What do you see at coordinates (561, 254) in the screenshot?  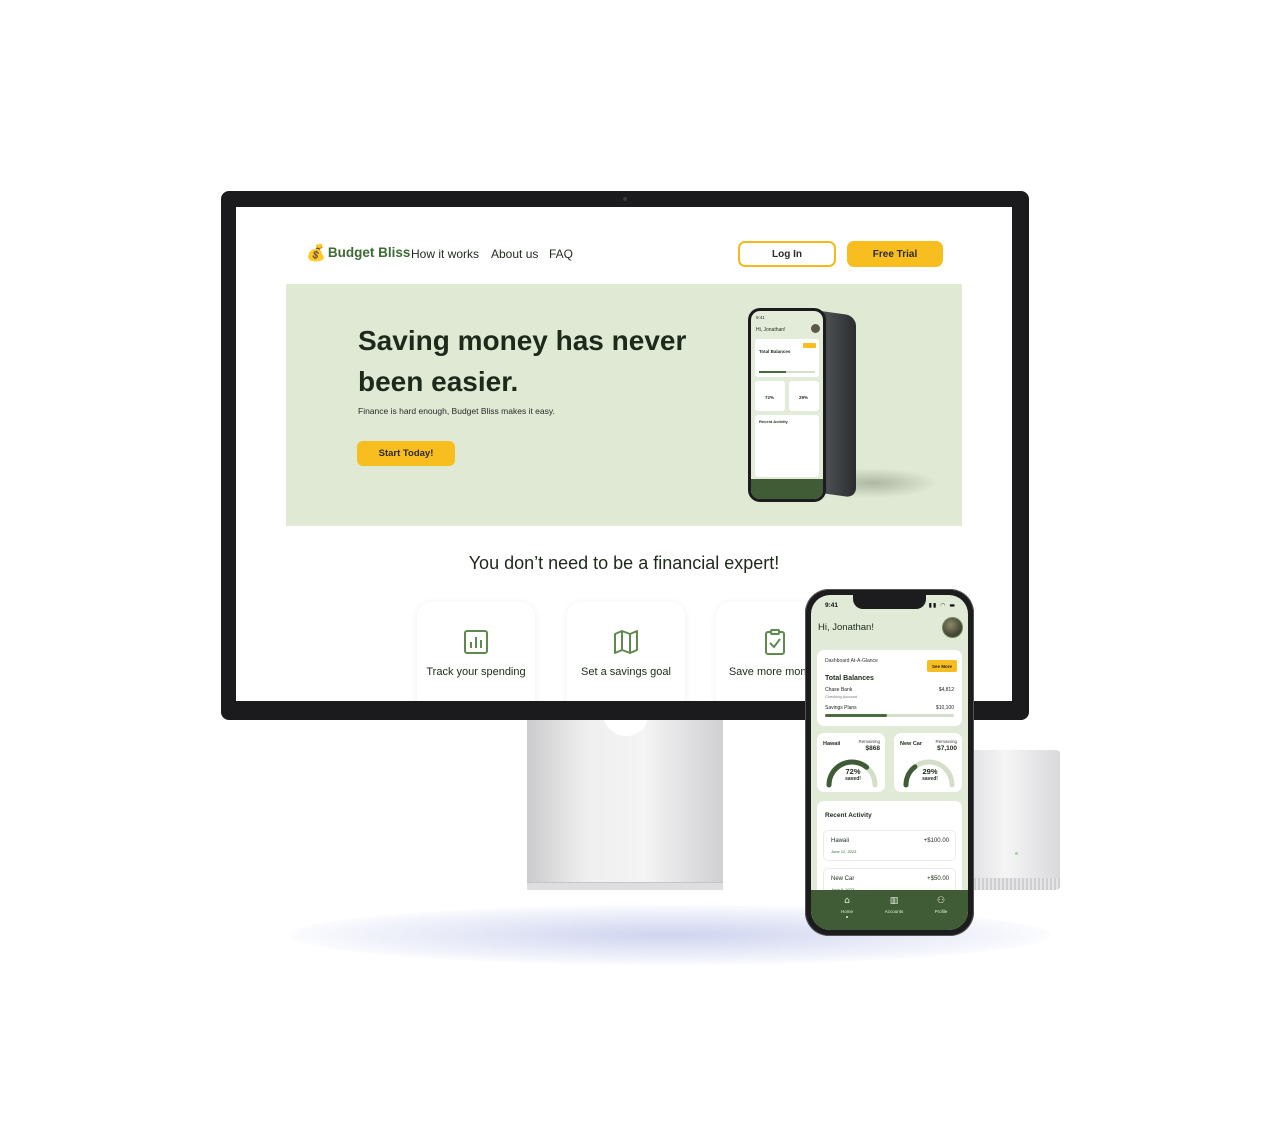 I see `nav-faq: FAQ` at bounding box center [561, 254].